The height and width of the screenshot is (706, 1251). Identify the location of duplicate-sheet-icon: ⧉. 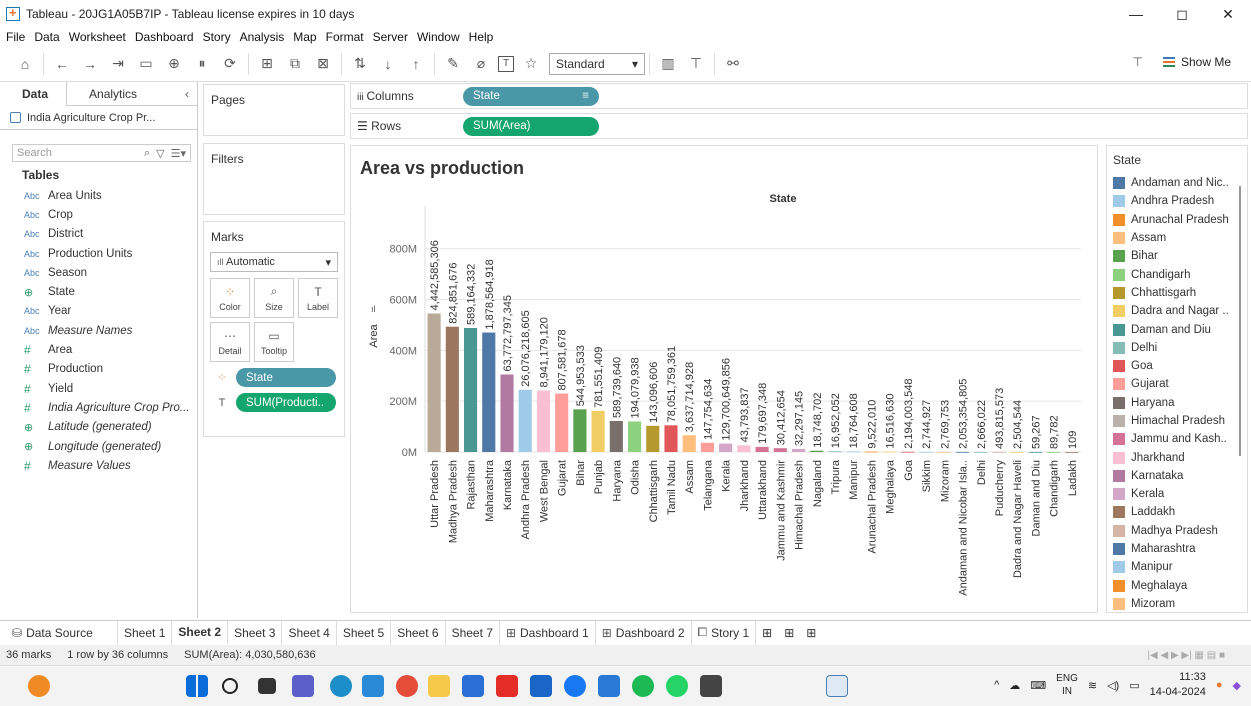
(295, 64).